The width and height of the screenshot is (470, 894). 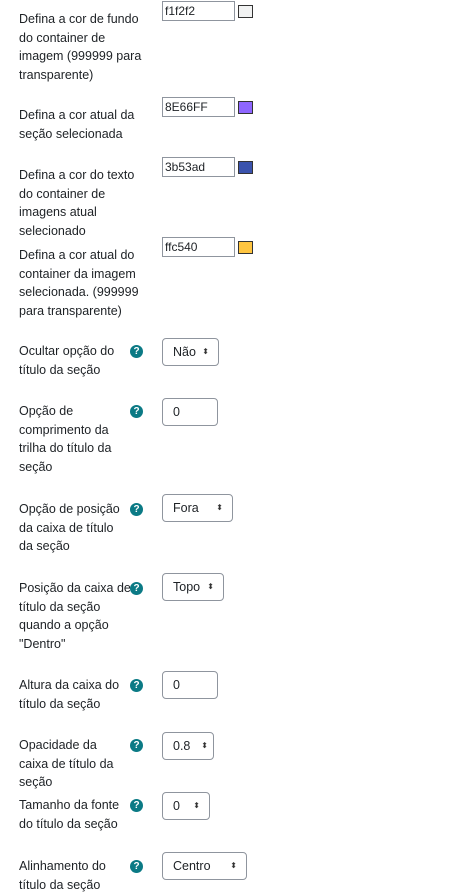 What do you see at coordinates (245, 167) in the screenshot?
I see `text-color-swatch` at bounding box center [245, 167].